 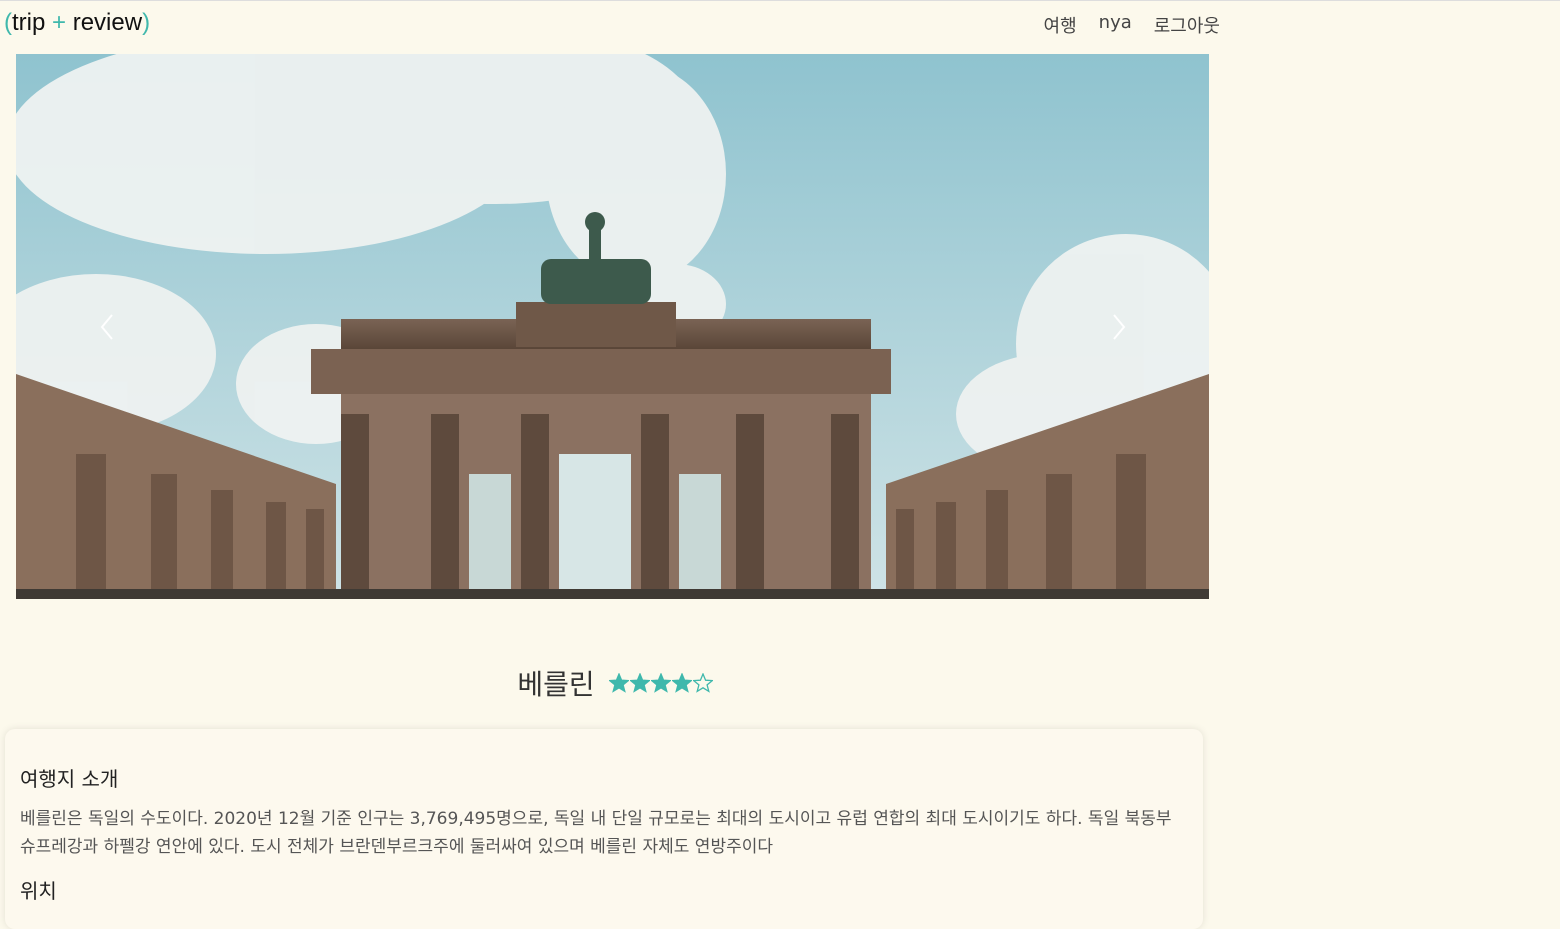 What do you see at coordinates (1115, 25) in the screenshot?
I see `nav-user-link: nya` at bounding box center [1115, 25].